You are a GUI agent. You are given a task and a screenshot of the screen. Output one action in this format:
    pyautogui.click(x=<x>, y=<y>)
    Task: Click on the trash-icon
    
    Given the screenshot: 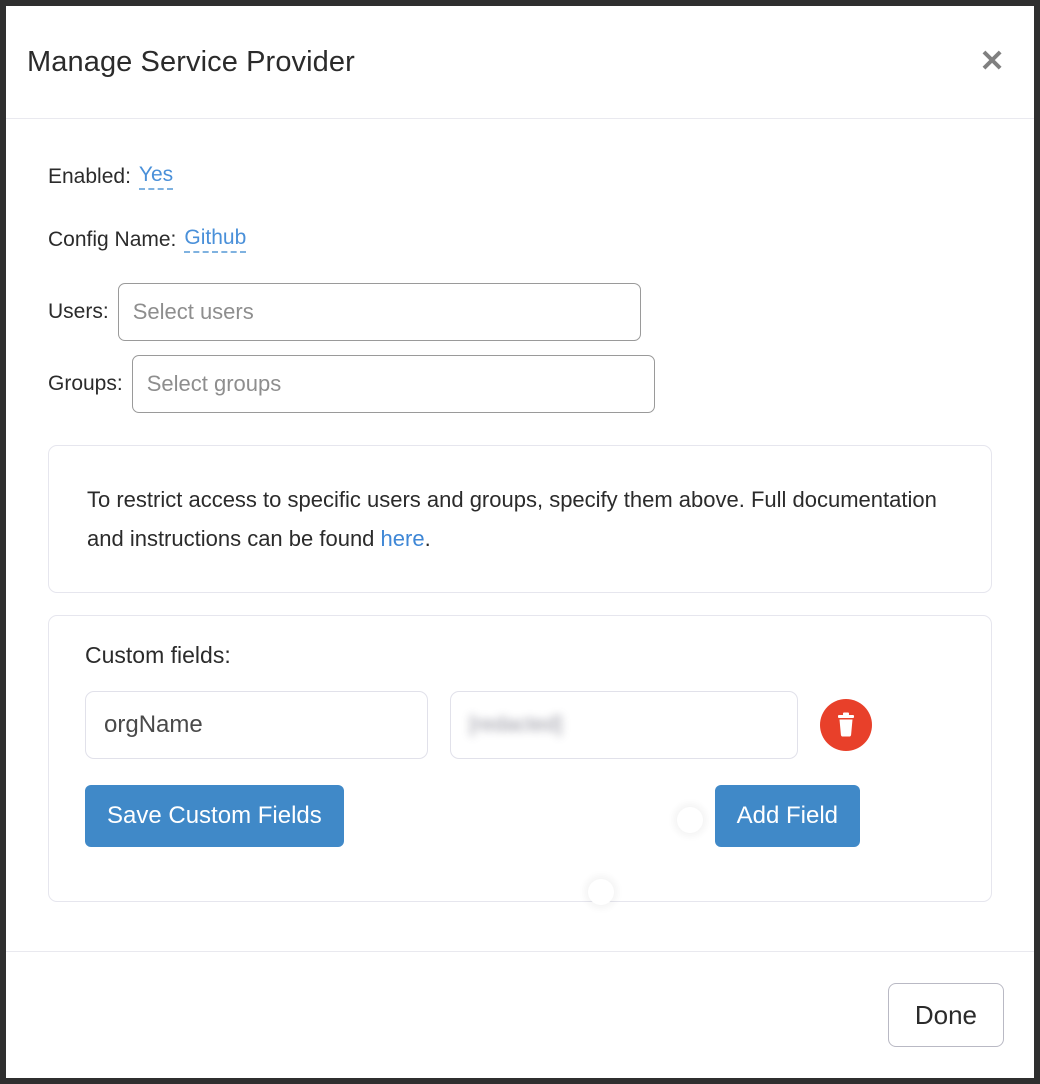 What is the action you would take?
    pyautogui.click(x=846, y=725)
    